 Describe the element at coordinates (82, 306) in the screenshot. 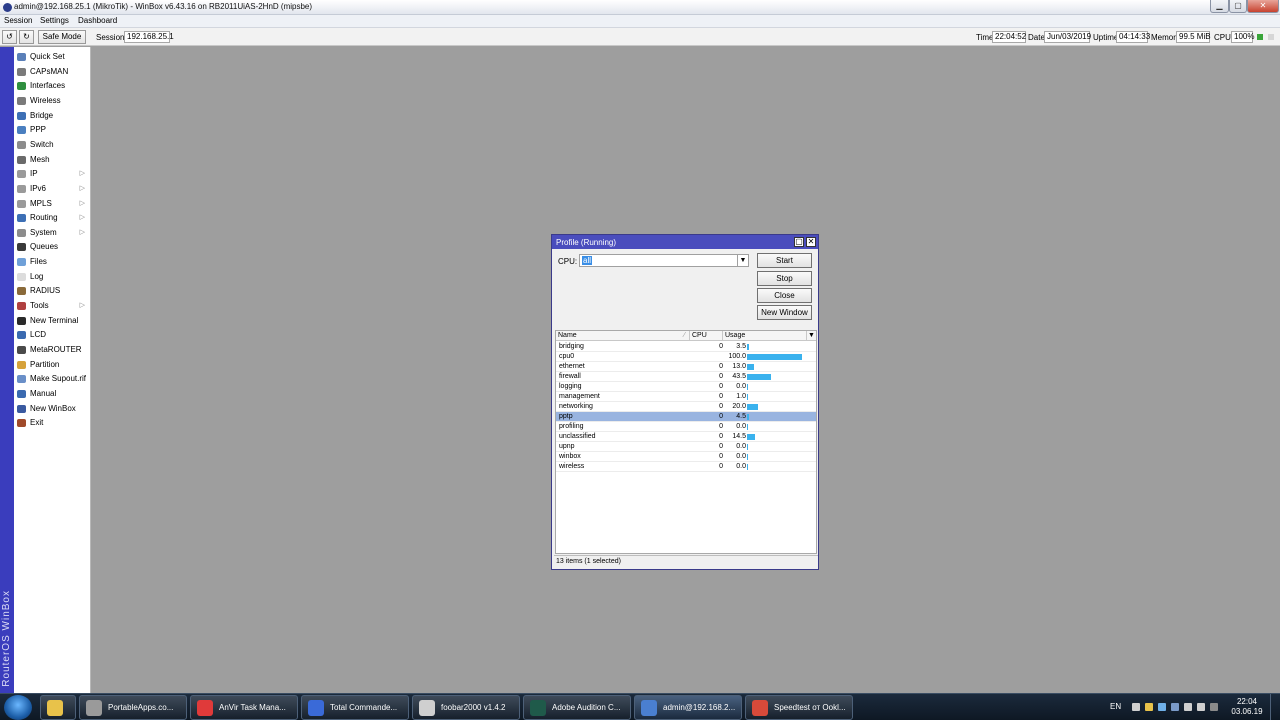

I see `submenu-arrow-icon: ▷` at that location.